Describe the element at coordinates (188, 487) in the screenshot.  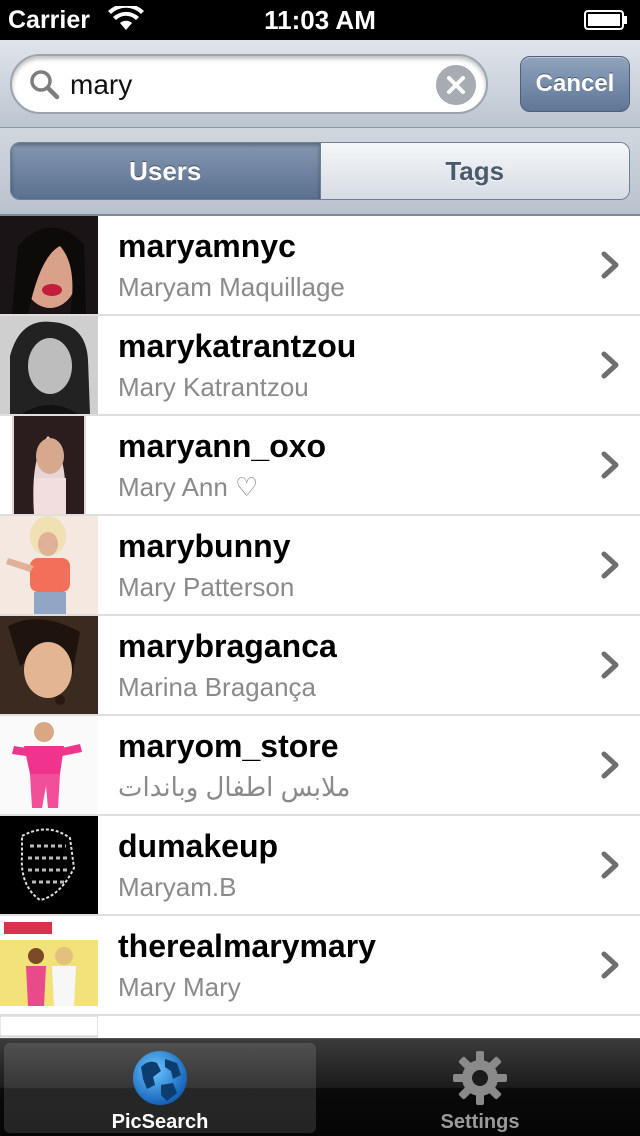
I see `full-name: Mary Ann ♡` at that location.